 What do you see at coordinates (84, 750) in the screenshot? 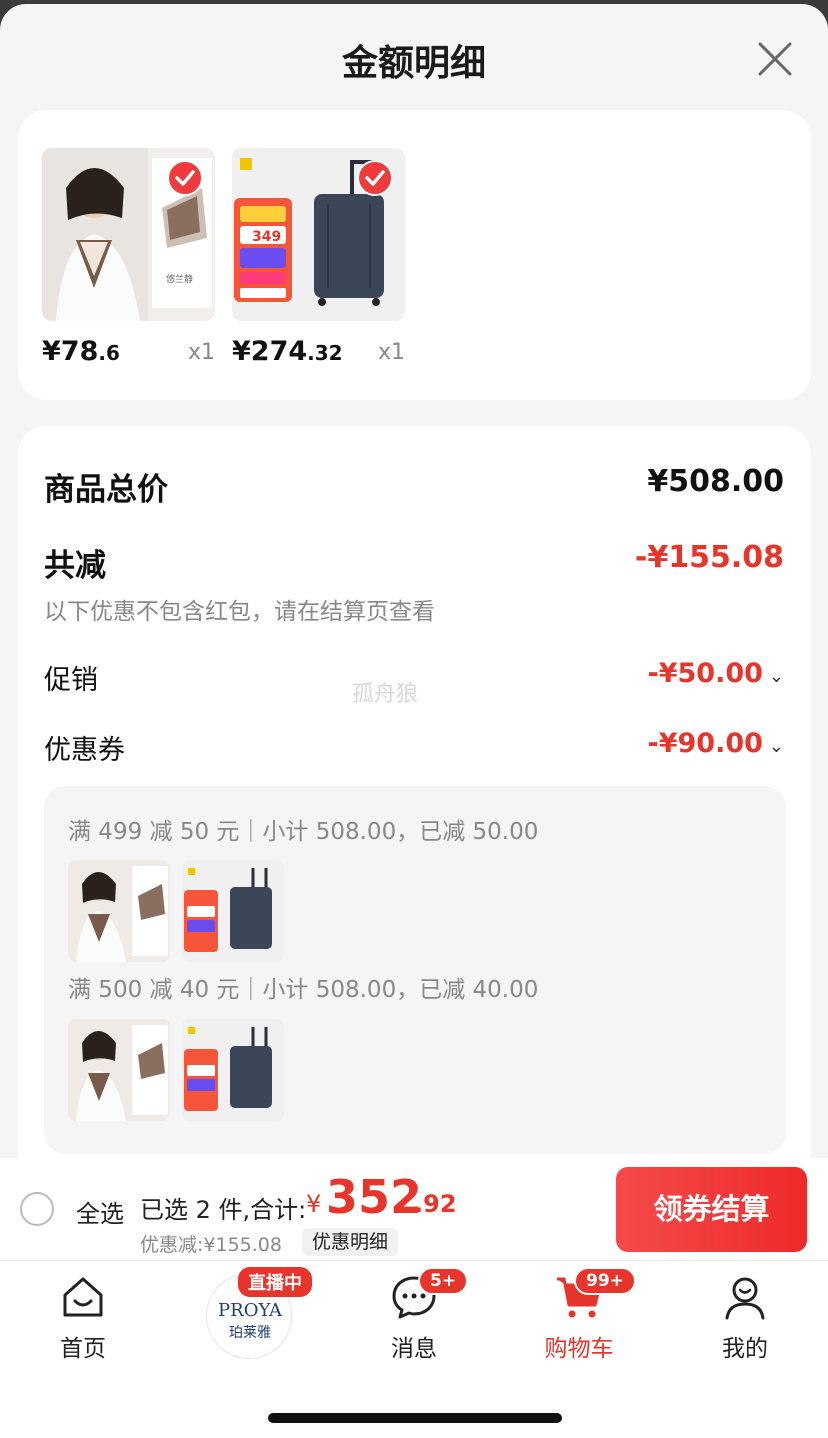
I see `coupon-label: 优惠券` at bounding box center [84, 750].